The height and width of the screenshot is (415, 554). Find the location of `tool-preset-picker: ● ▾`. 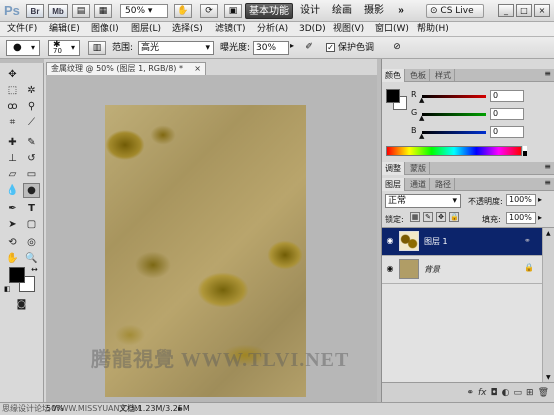

tool-preset-picker: ● ▾ is located at coordinates (23, 48).